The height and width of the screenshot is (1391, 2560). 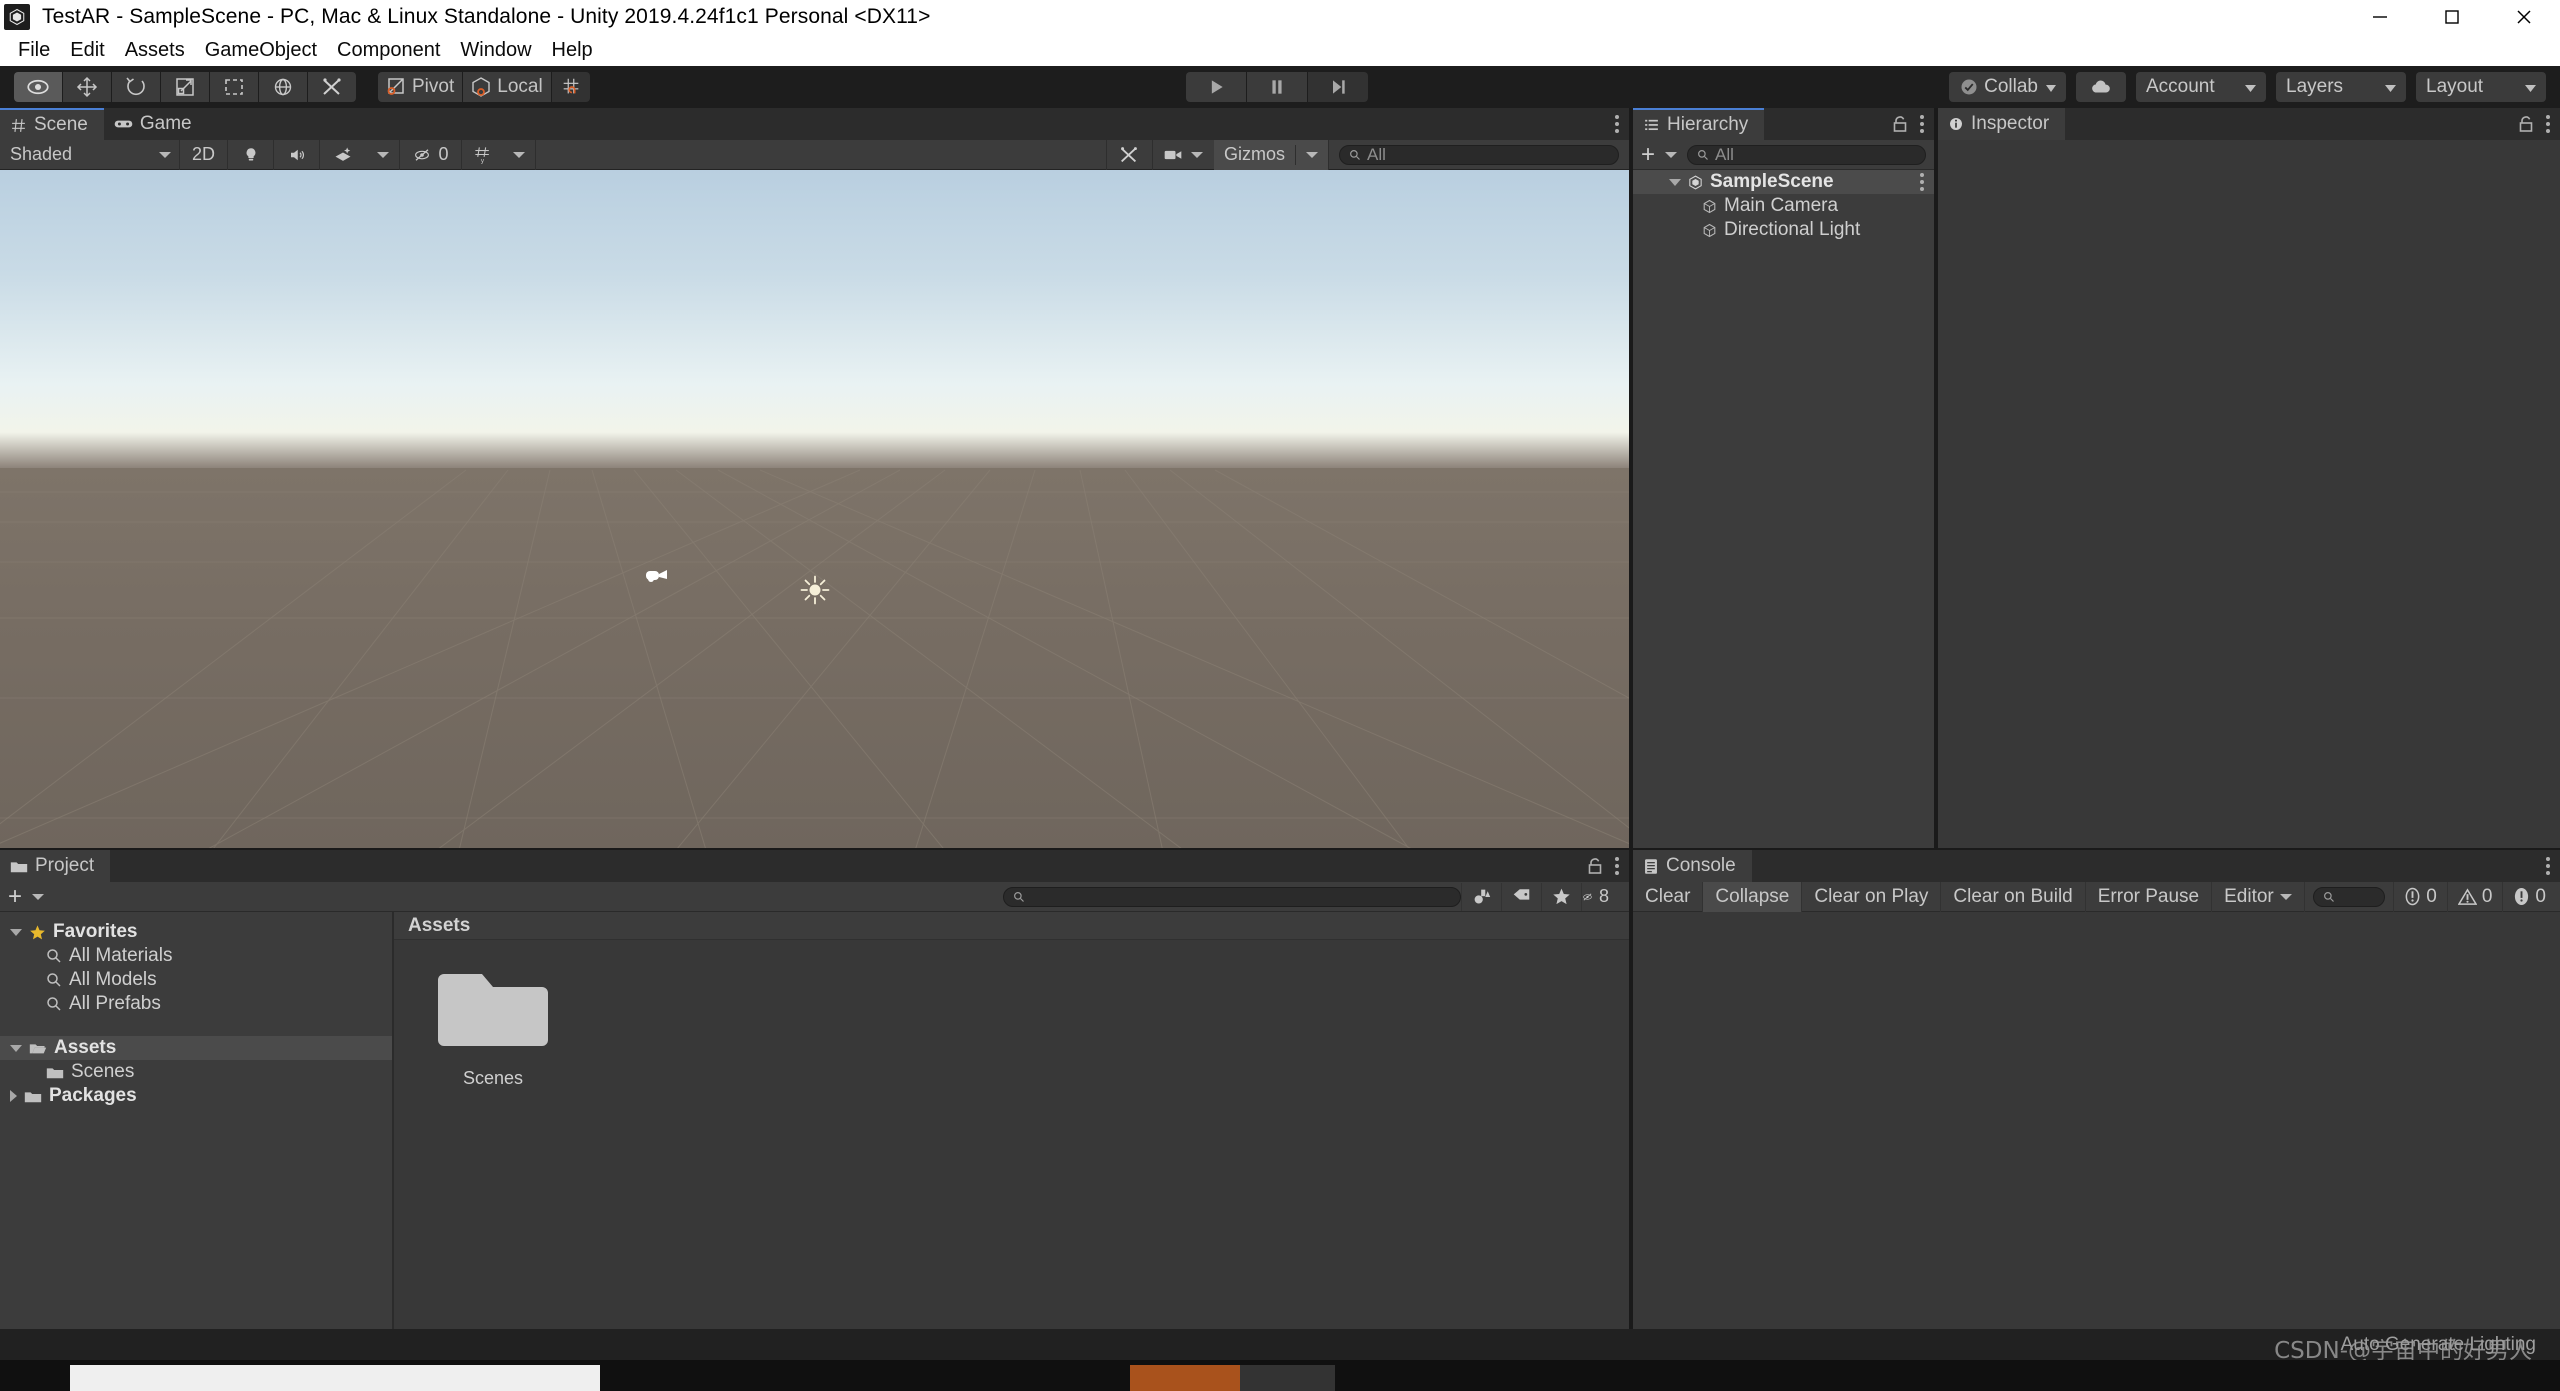 I want to click on project-menu-icon, so click(x=1617, y=866).